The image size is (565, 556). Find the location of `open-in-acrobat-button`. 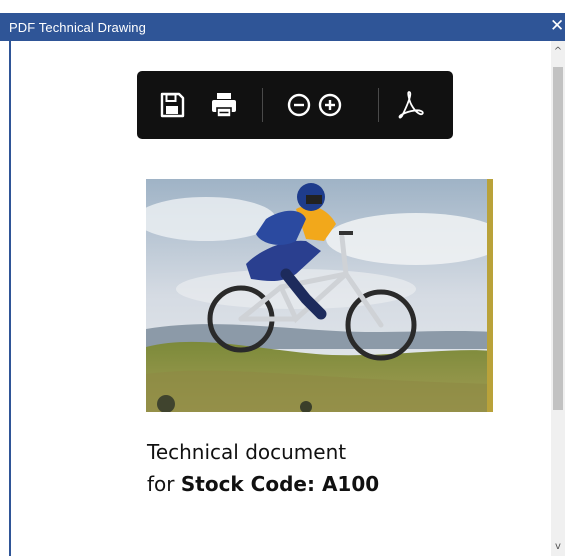

open-in-acrobat-button is located at coordinates (410, 105).